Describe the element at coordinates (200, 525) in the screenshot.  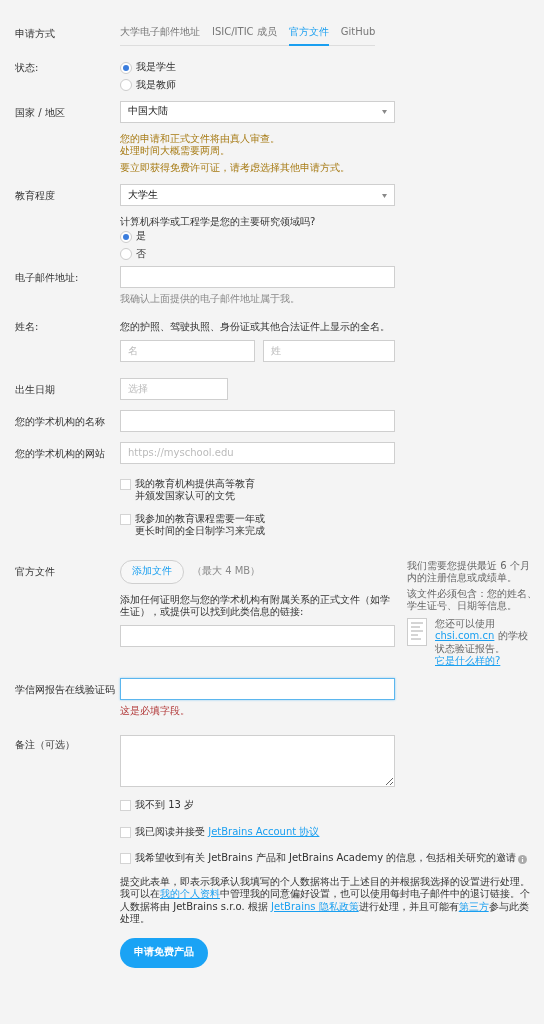
I see `checkbox-label: 我参加的教育课程需要一年或 更长时间的全日制学习来完成` at that location.